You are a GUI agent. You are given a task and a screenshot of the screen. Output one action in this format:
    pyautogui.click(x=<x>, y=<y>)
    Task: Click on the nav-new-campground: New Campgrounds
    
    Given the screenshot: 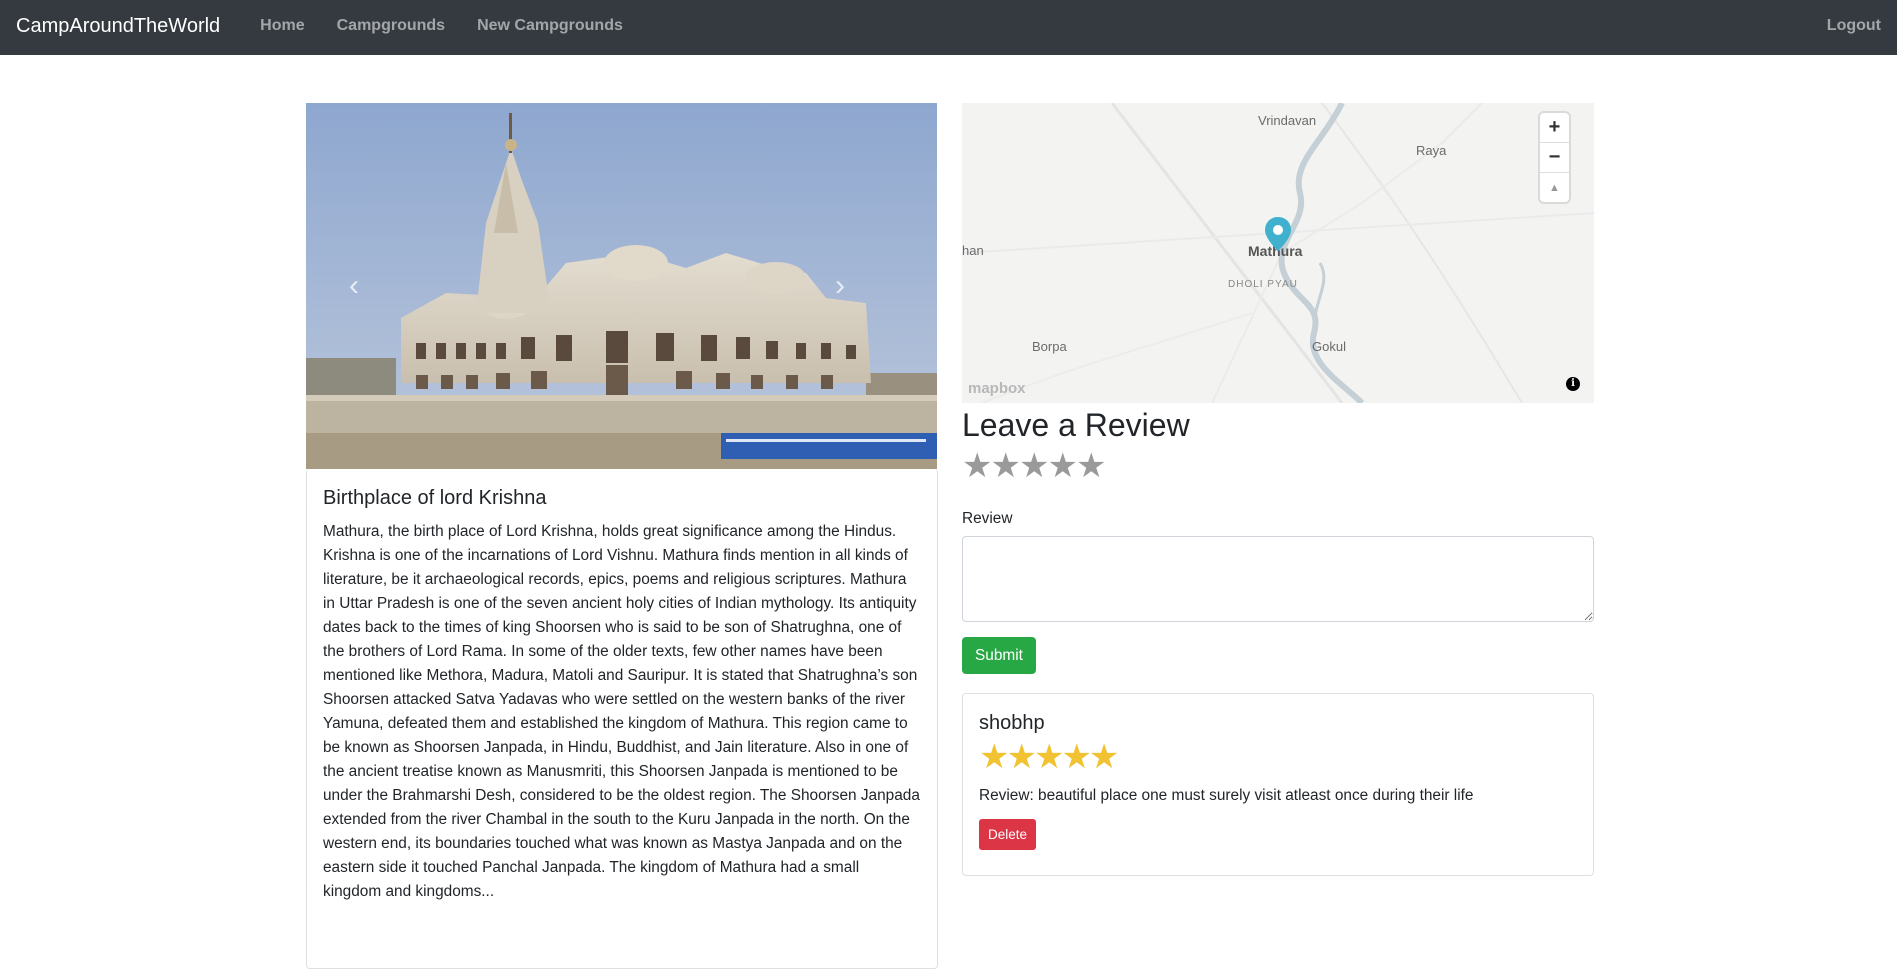 What is the action you would take?
    pyautogui.click(x=550, y=26)
    